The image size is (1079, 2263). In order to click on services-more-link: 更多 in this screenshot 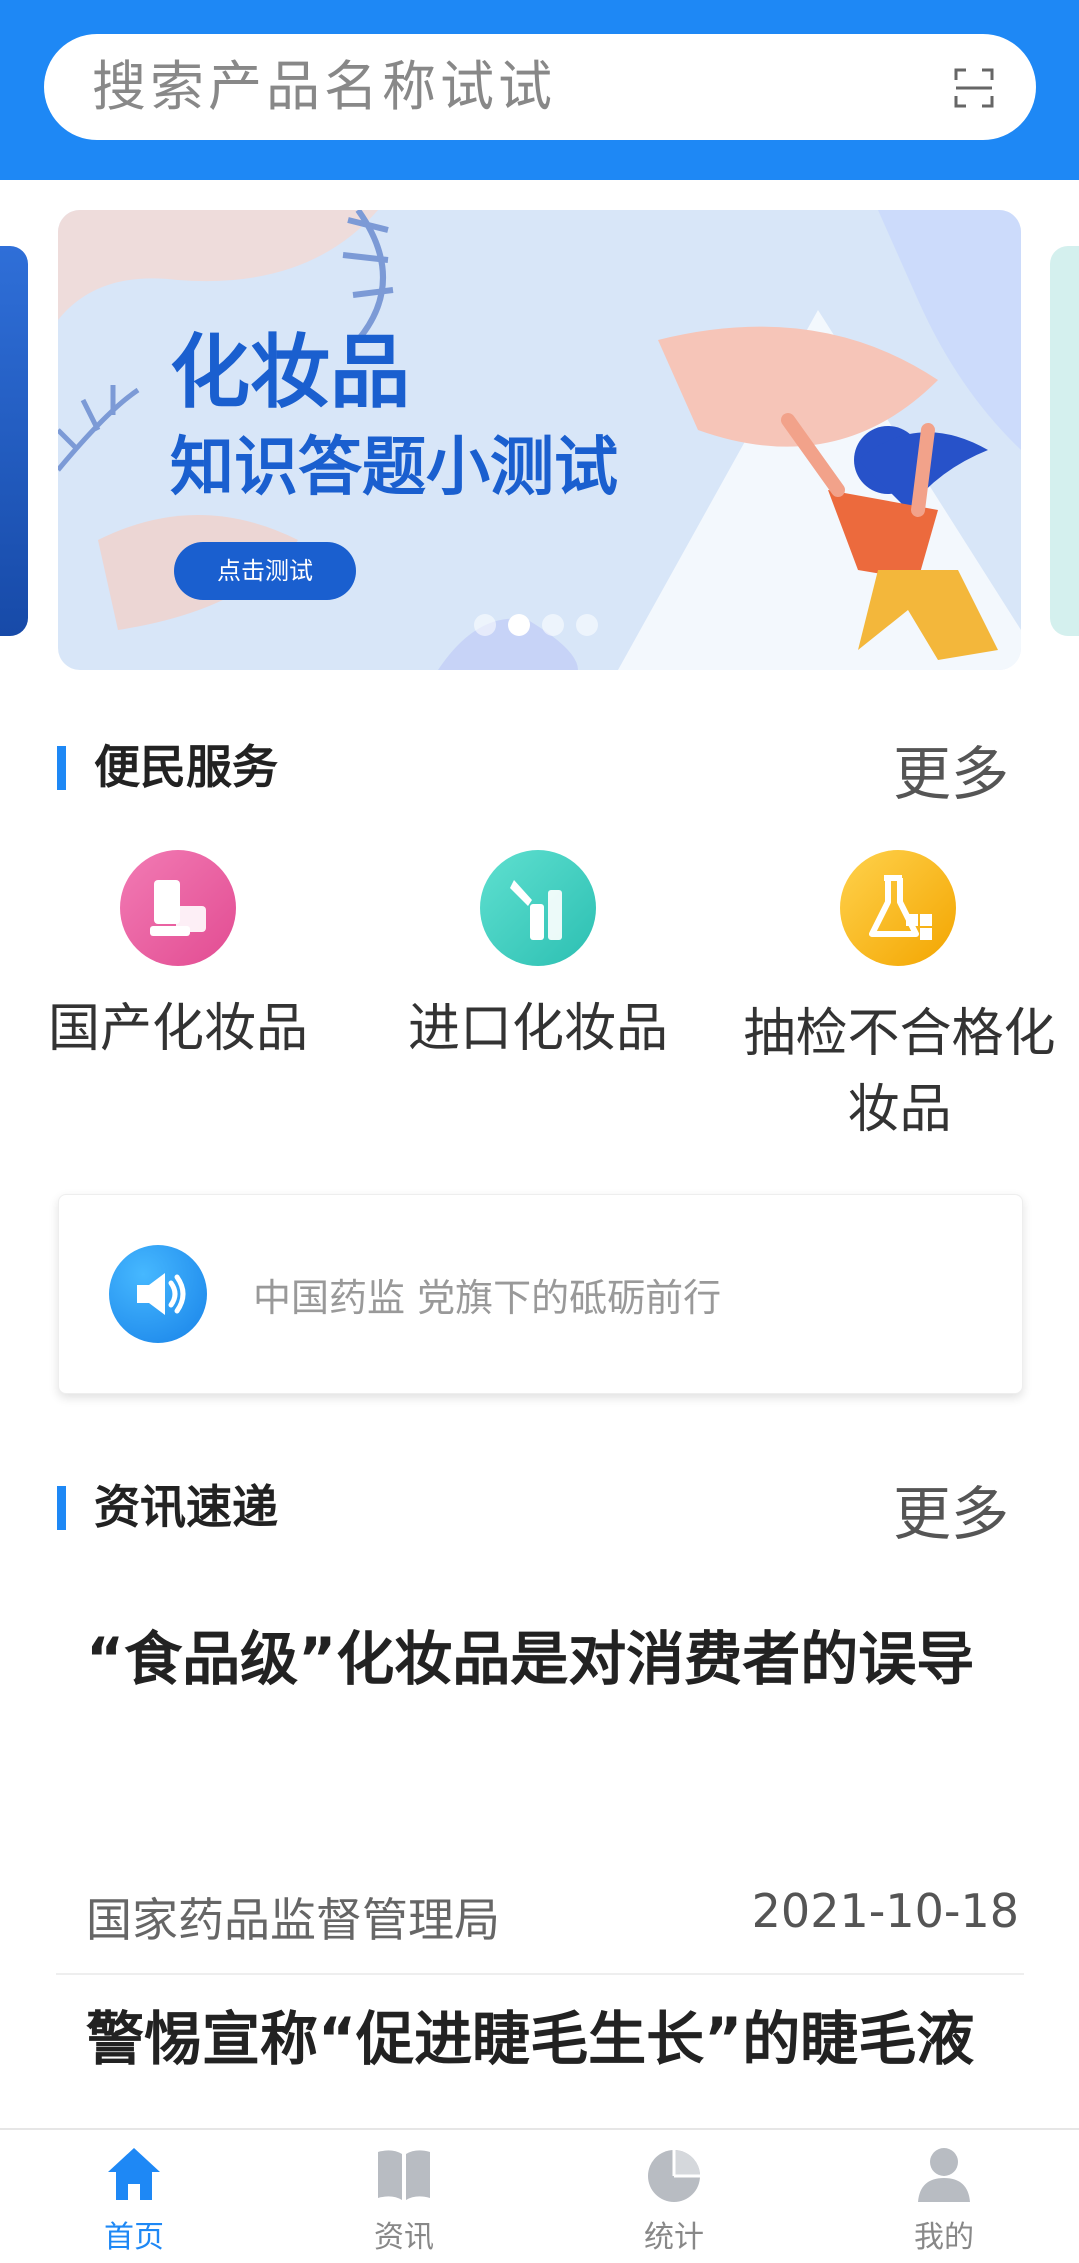, I will do `click(951, 774)`.